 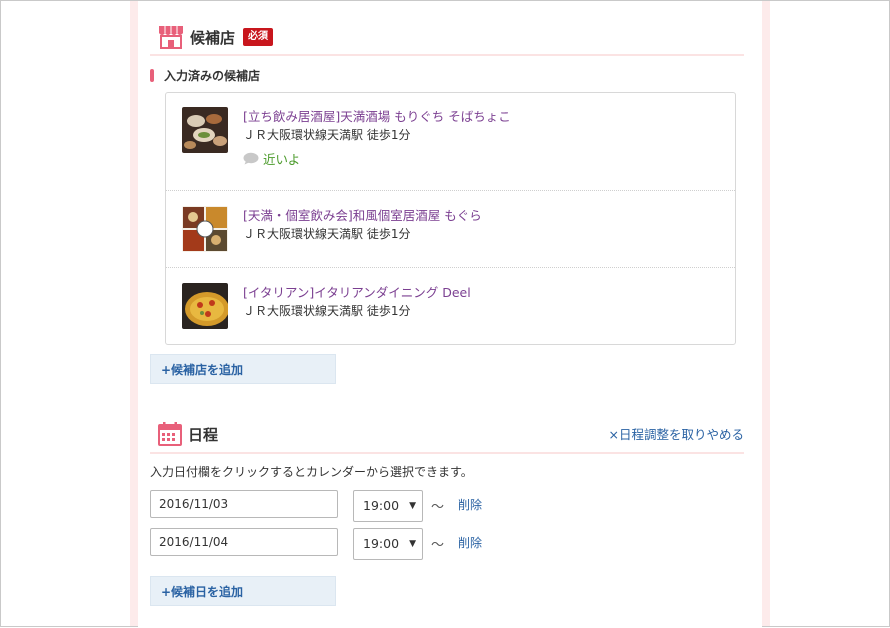 What do you see at coordinates (766, 313) in the screenshot?
I see `right-stripe` at bounding box center [766, 313].